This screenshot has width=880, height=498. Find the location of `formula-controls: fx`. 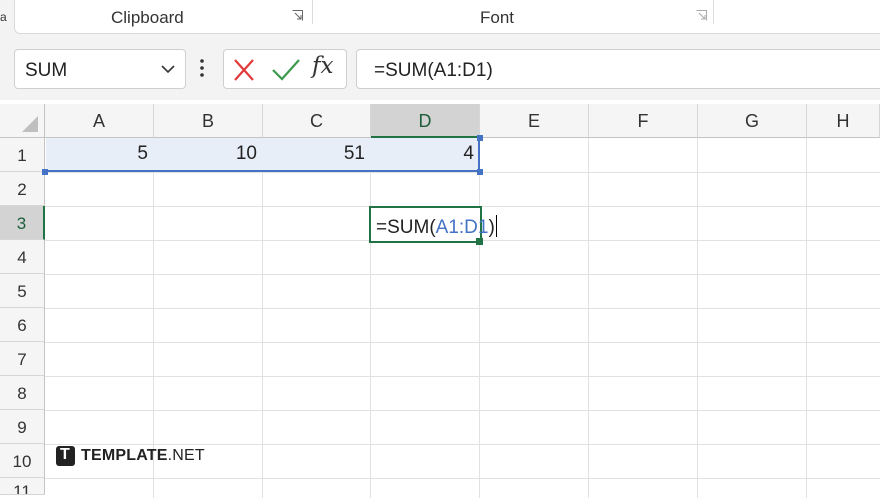

formula-controls: fx is located at coordinates (285, 69).